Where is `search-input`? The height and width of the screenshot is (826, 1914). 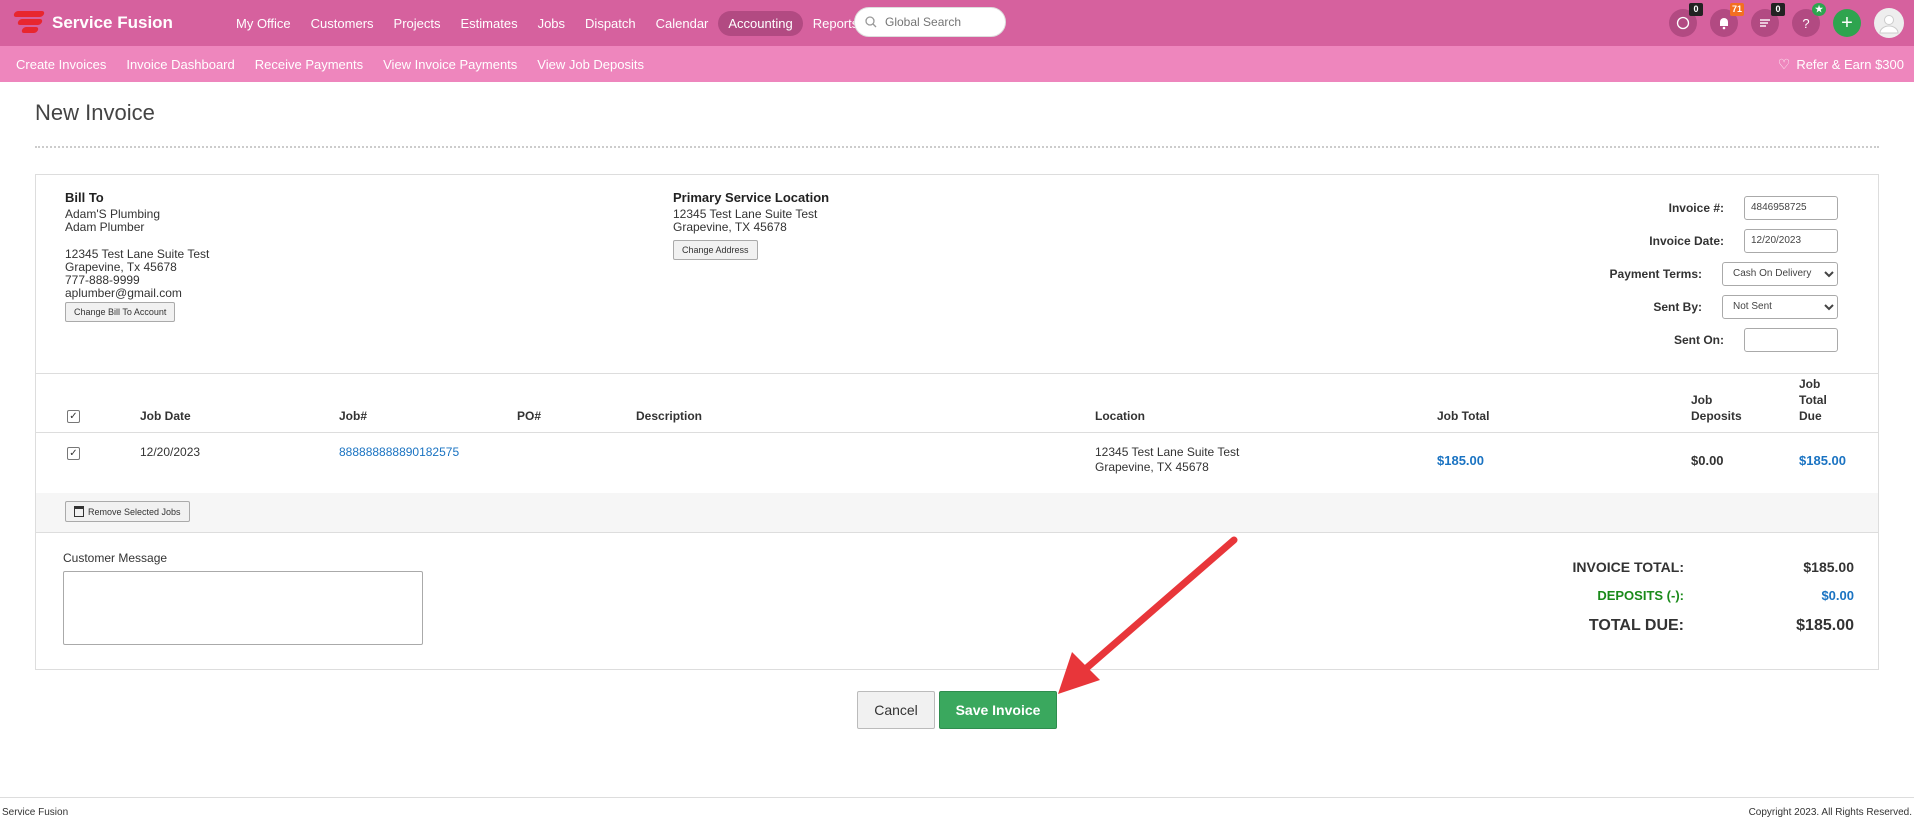
search-input is located at coordinates (940, 22).